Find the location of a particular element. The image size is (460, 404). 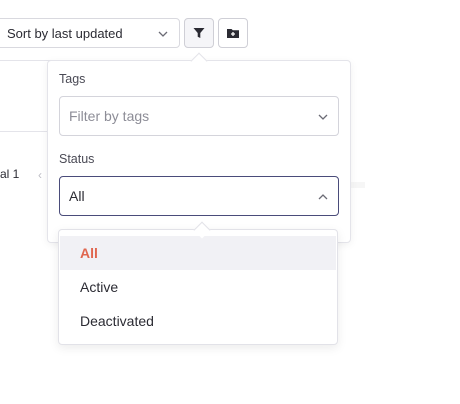

filter-icon is located at coordinates (199, 33).